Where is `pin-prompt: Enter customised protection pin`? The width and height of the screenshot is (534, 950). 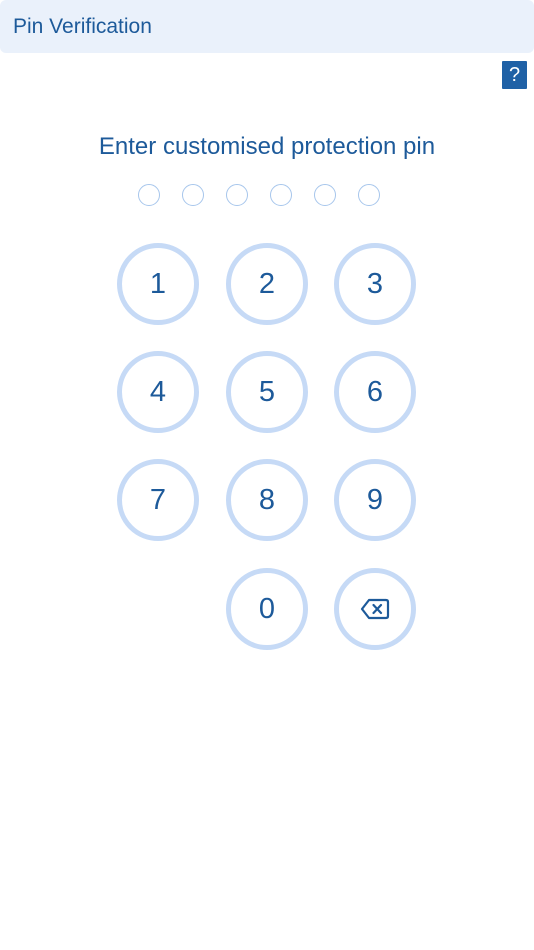 pin-prompt: Enter customised protection pin is located at coordinates (267, 146).